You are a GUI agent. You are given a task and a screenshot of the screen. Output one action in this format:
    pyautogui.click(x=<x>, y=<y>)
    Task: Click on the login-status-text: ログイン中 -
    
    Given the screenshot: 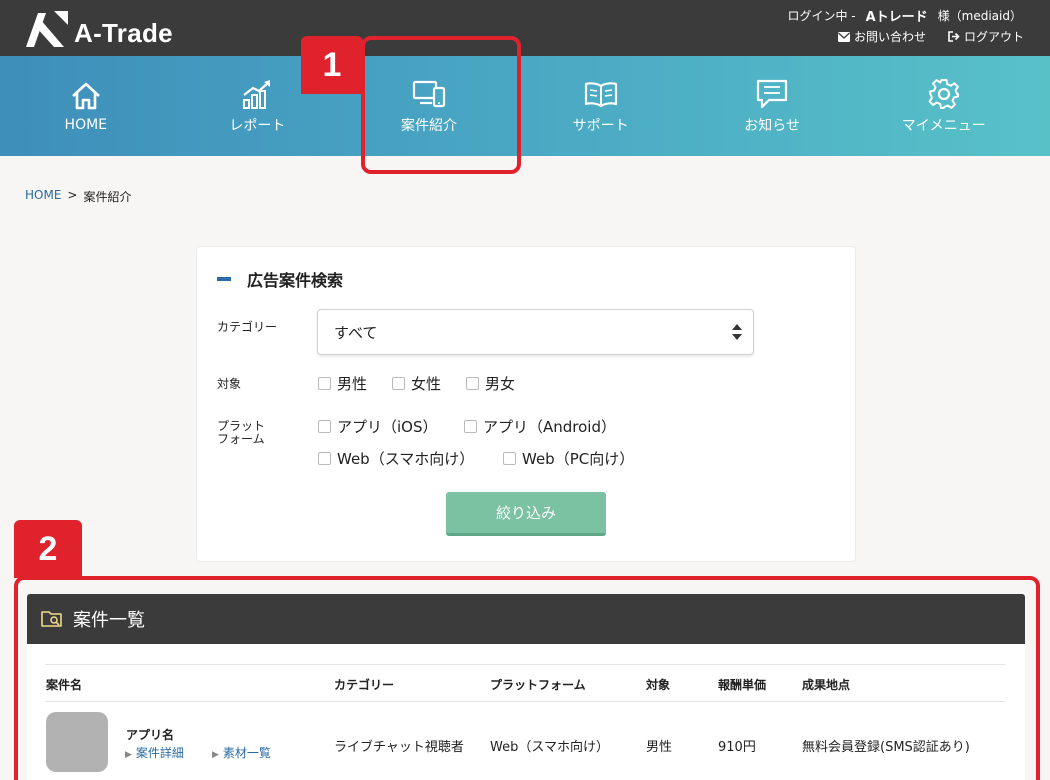 What is the action you would take?
    pyautogui.click(x=821, y=16)
    